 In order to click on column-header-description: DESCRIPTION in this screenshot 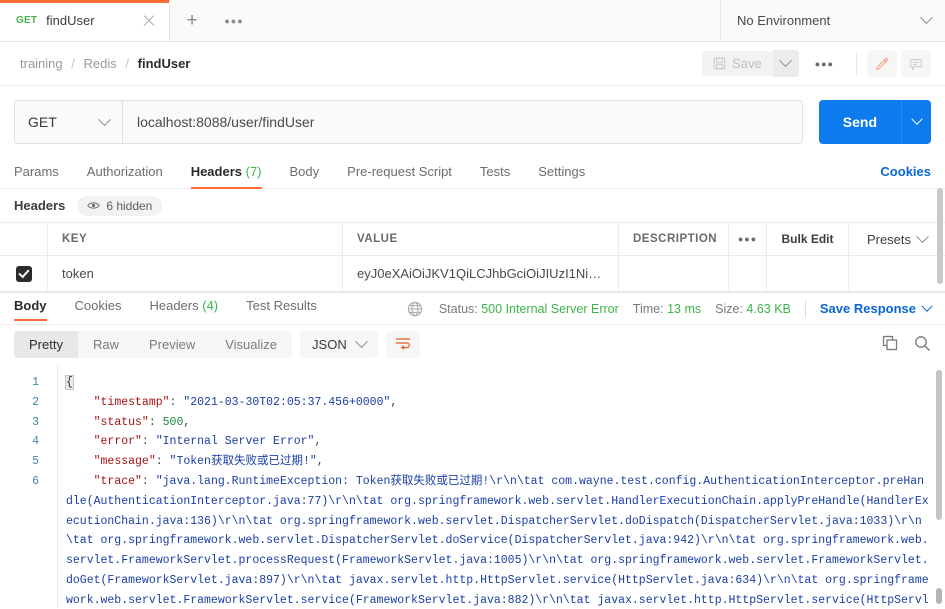, I will do `click(675, 239)`.